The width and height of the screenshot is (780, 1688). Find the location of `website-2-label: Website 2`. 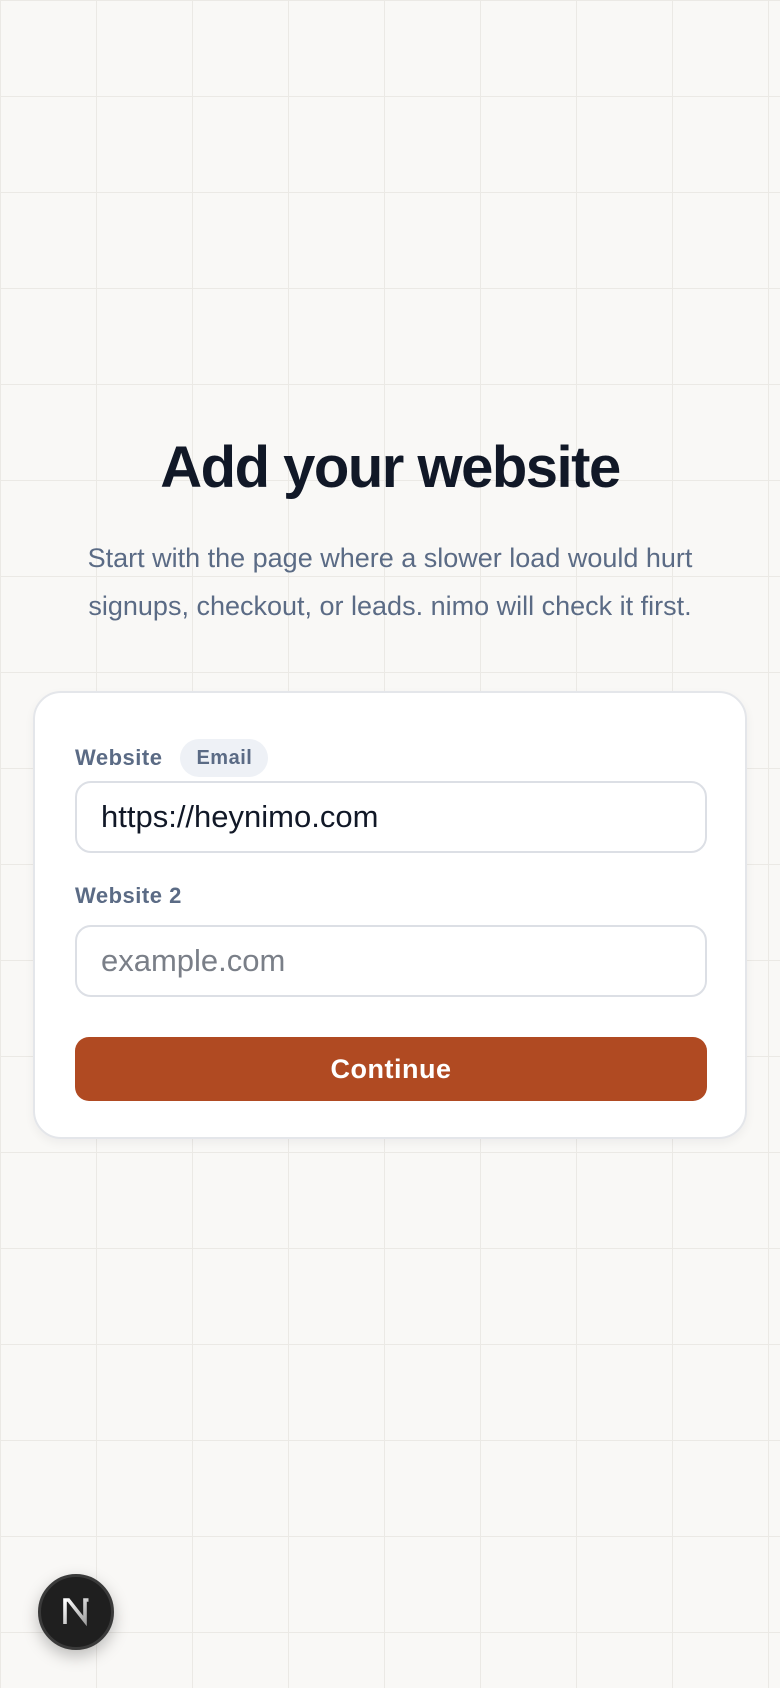

website-2-label: Website 2 is located at coordinates (128, 895).